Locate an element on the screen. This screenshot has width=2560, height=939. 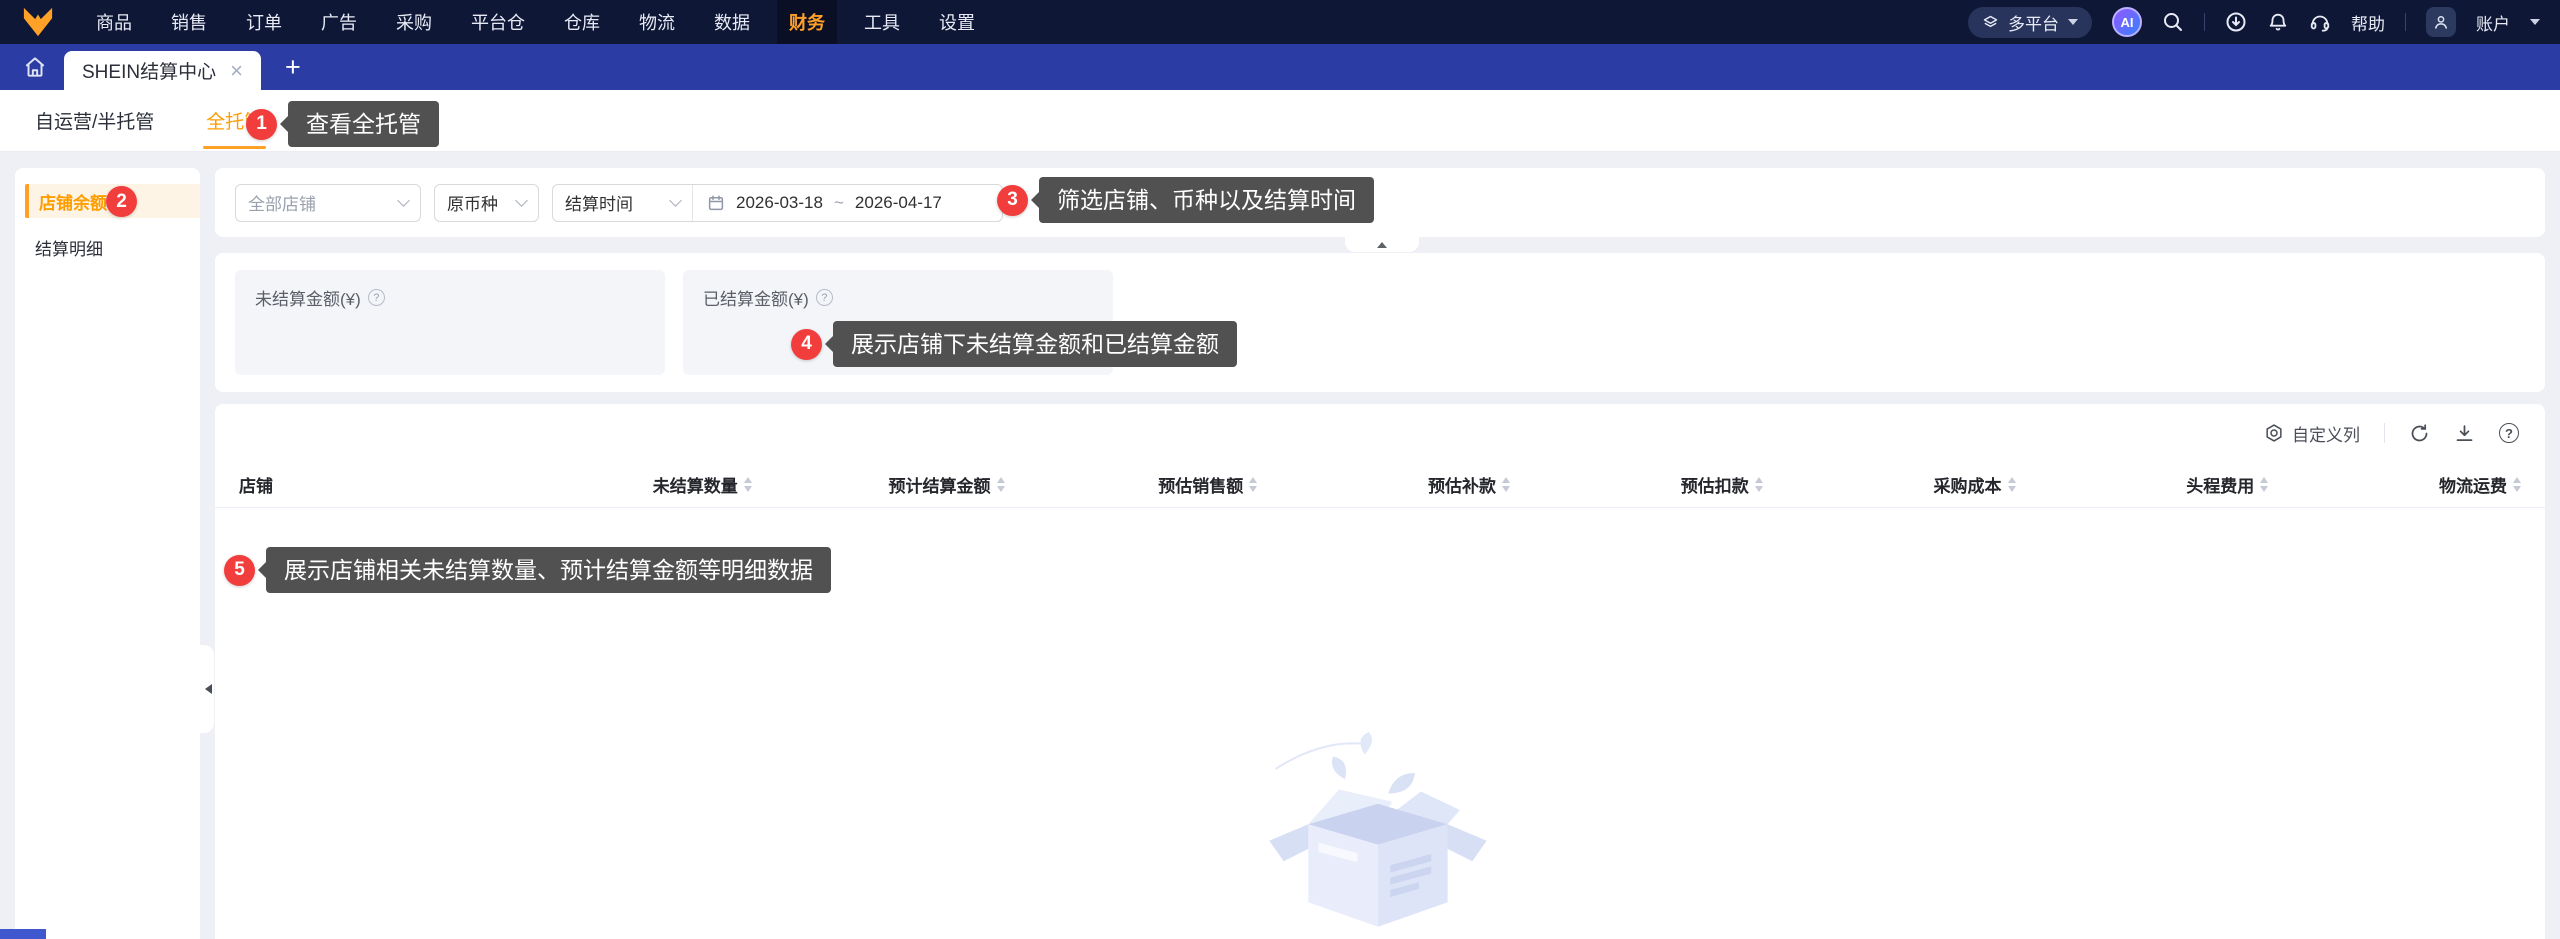
column-header-logistics-fee: 物流运费 is located at coordinates (2394, 484).